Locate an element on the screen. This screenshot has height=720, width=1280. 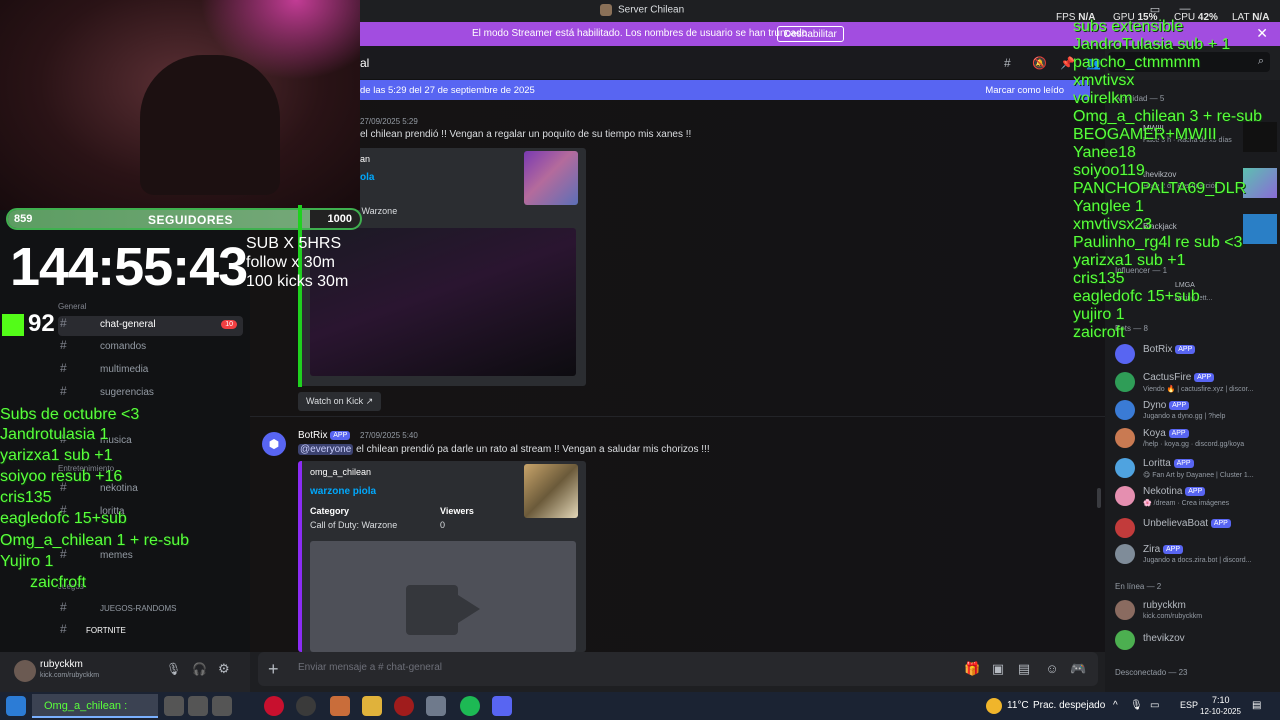
user-panel: rubyckkm kick.com/rubyckkm 🎙 🎧 ⚙ is located at coordinates (125, 672).